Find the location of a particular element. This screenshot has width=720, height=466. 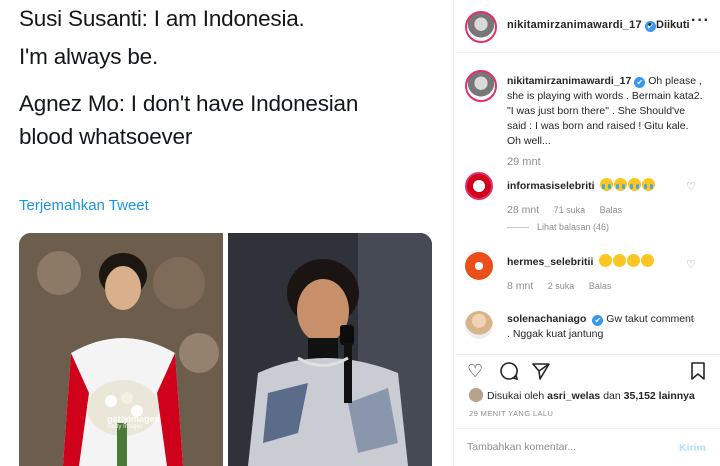

photo-singer is located at coordinates (330, 349).